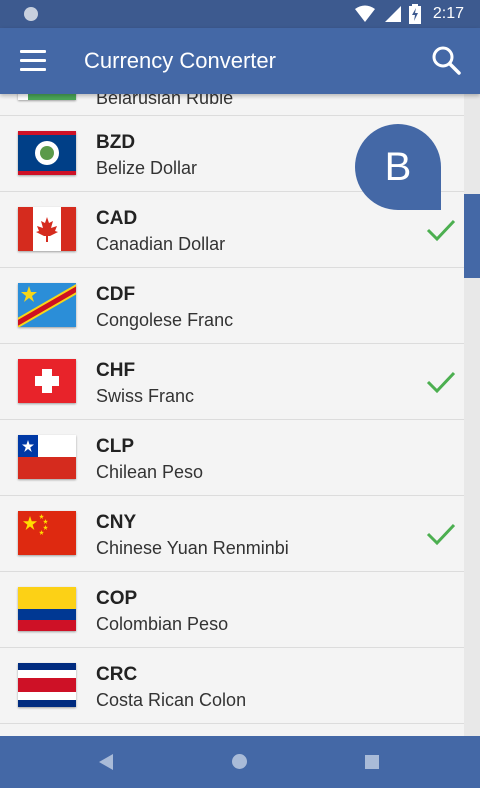  Describe the element at coordinates (117, 598) in the screenshot. I see `currency-code: COP` at that location.